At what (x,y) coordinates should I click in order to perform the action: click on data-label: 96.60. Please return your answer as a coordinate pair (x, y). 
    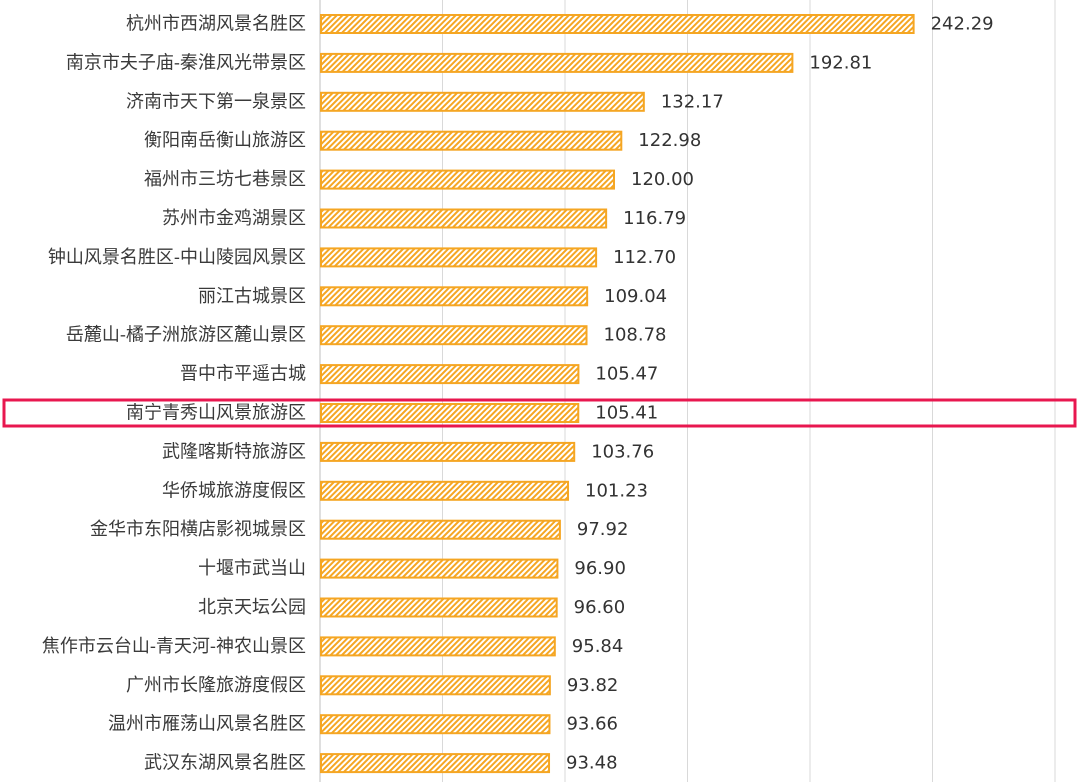
    Looking at the image, I should click on (600, 607).